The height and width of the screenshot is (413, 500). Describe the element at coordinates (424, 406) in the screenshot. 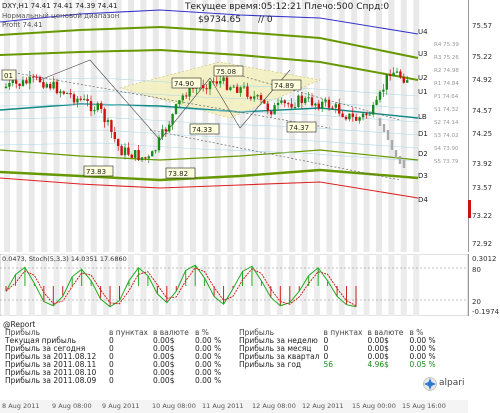

I see `time-tick: 15 Aug 16:00` at that location.